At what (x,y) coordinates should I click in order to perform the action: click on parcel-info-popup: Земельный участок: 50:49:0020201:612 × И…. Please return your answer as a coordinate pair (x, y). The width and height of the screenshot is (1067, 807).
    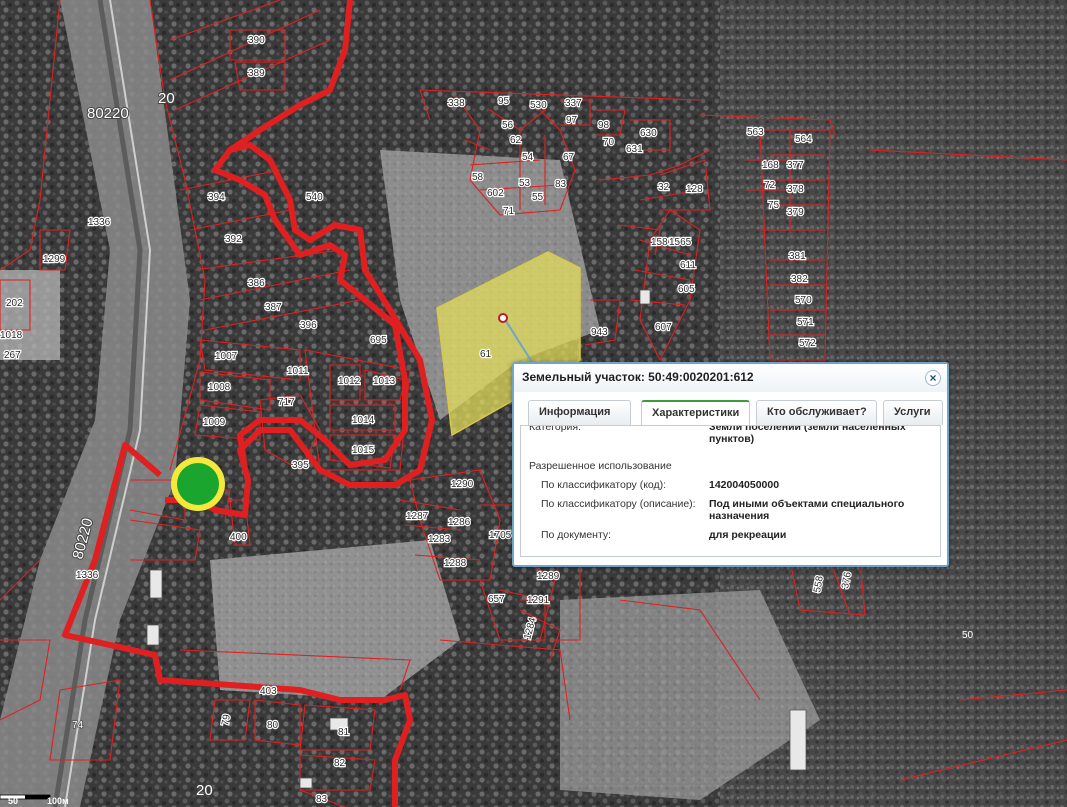
    Looking at the image, I should click on (730, 464).